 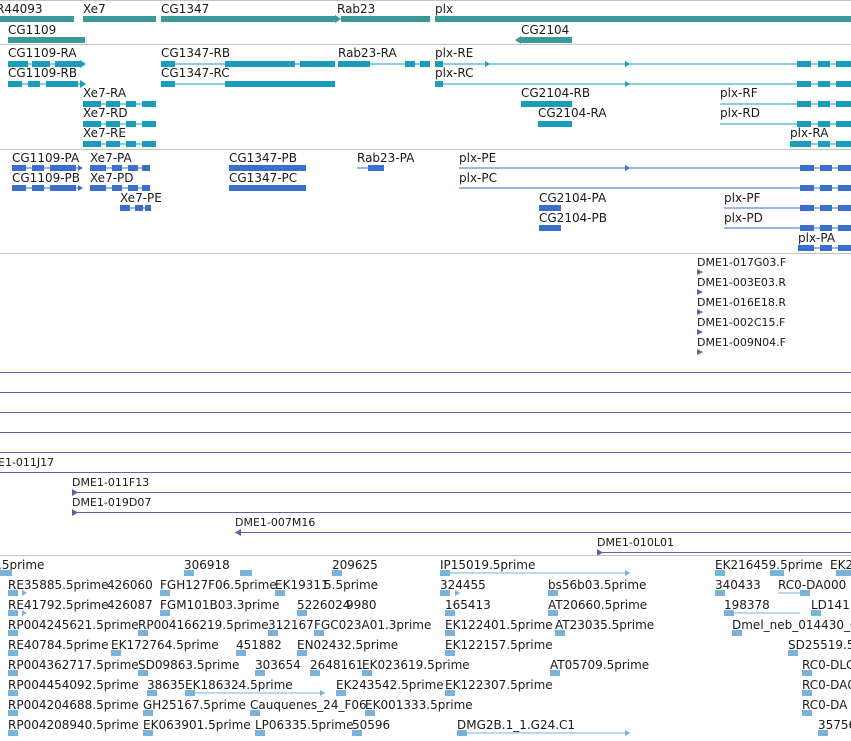 What do you see at coordinates (429, 103) in the screenshot?
I see `flybase-transcript-glyphs` at bounding box center [429, 103].